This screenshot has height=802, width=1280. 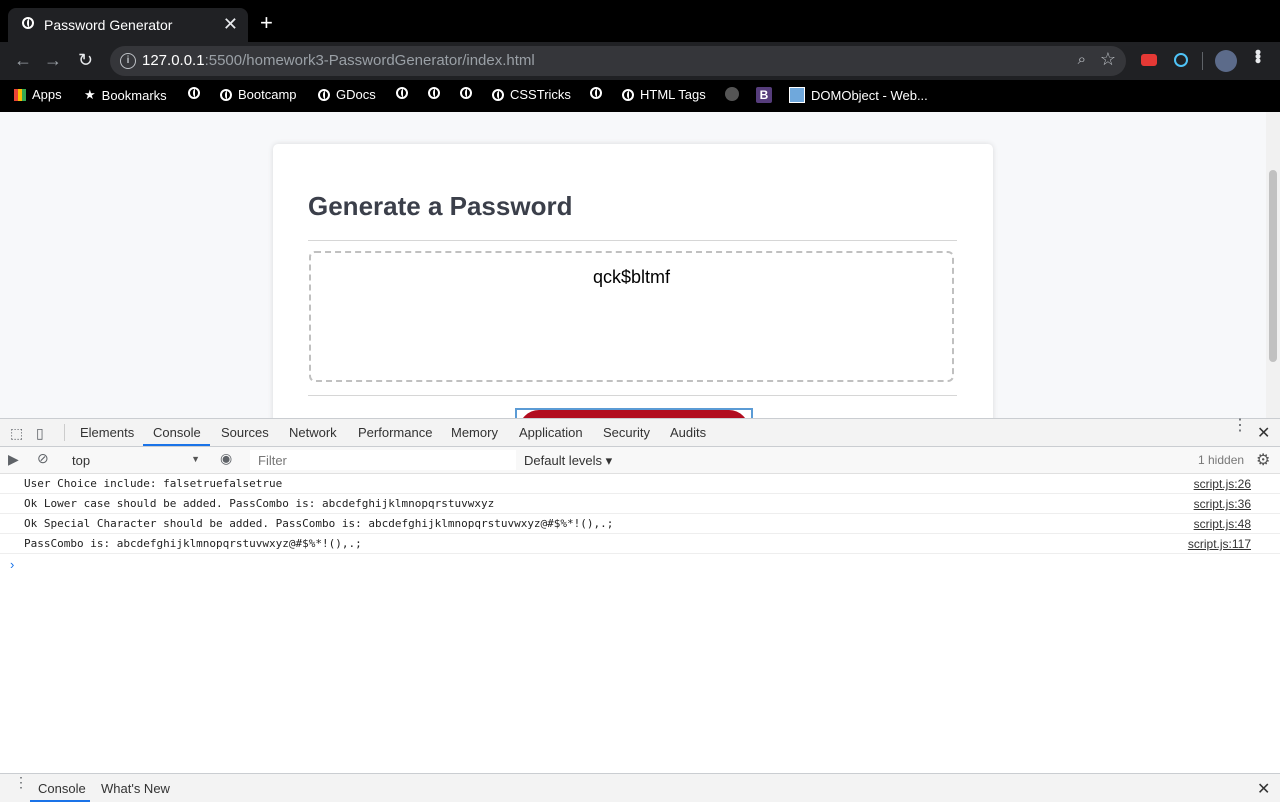 I want to click on reload-icon: ↻, so click(x=85, y=60).